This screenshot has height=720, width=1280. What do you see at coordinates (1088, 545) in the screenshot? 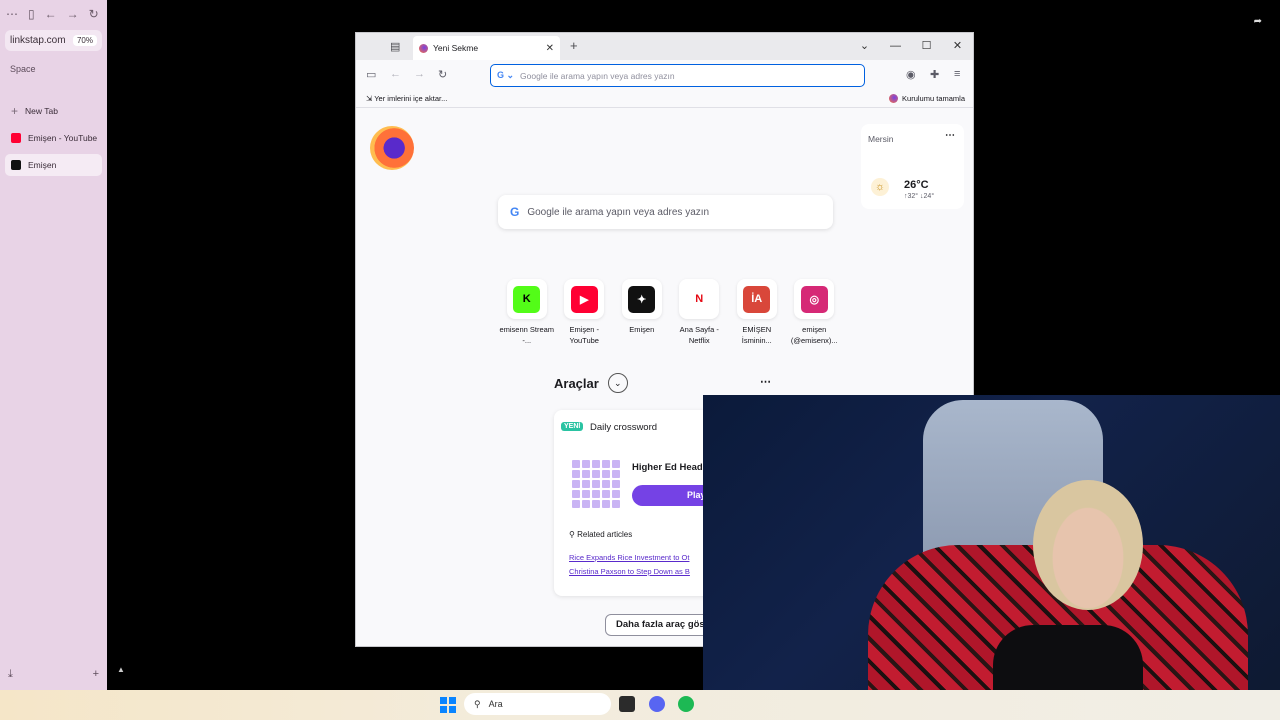
I see `person-head` at bounding box center [1088, 545].